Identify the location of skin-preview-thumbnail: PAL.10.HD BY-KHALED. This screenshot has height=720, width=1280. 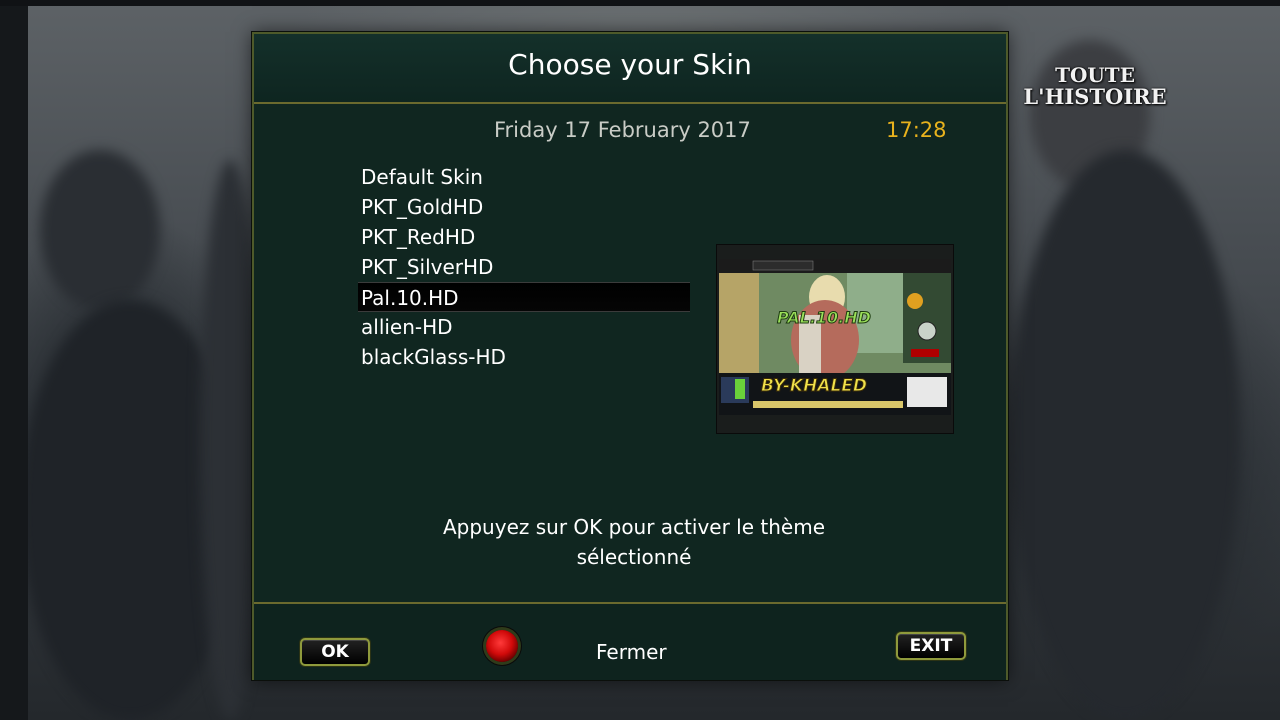
(835, 339).